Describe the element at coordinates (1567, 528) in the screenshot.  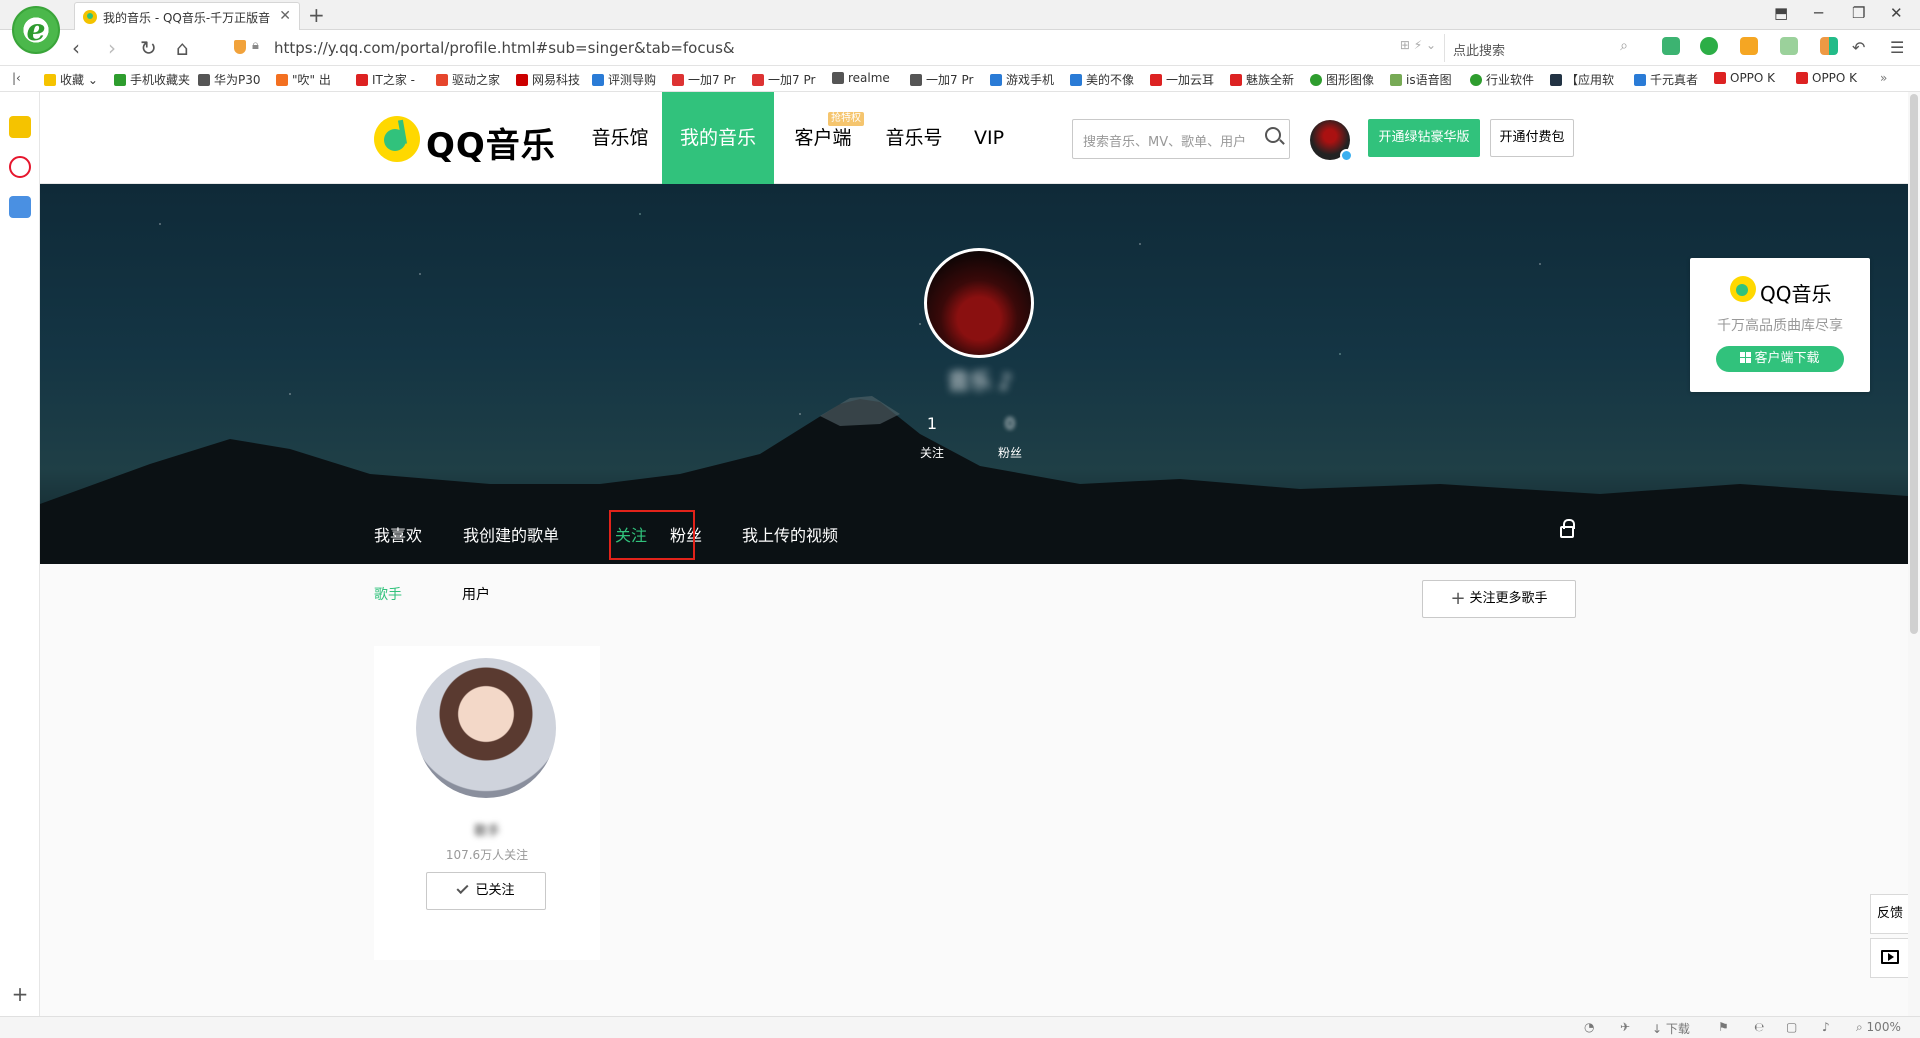
I see `lock-icon` at that location.